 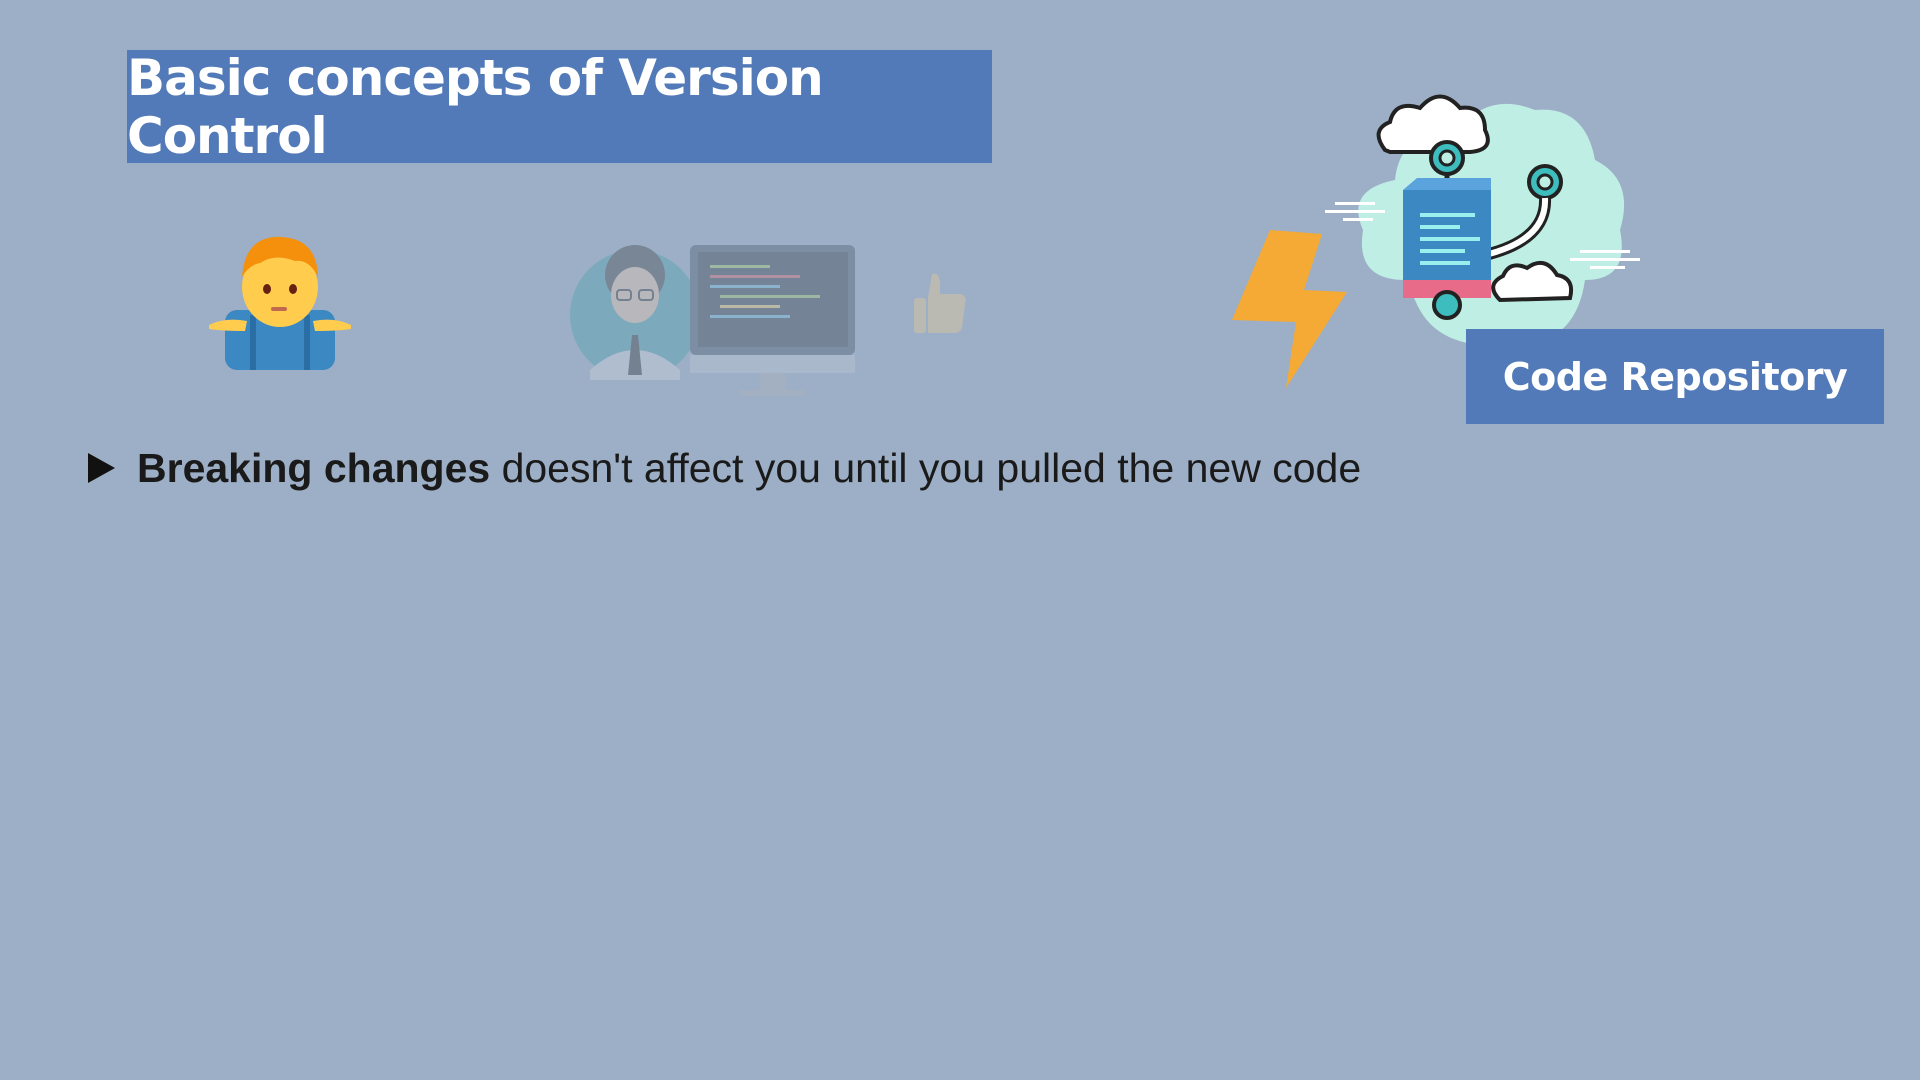 What do you see at coordinates (559, 107) in the screenshot?
I see `slide-title: Basic concepts of Version Control` at bounding box center [559, 107].